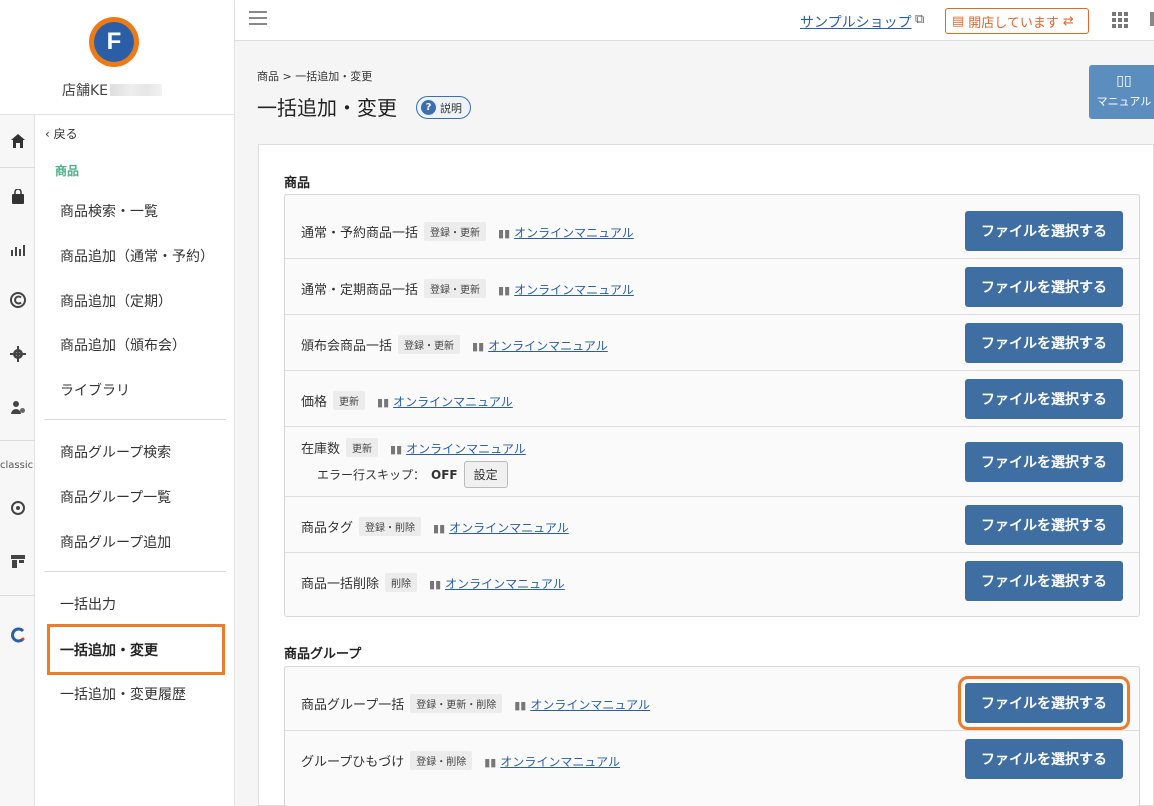  I want to click on menu-item-add-distribution: 商品追加（頒布会）, so click(123, 345).